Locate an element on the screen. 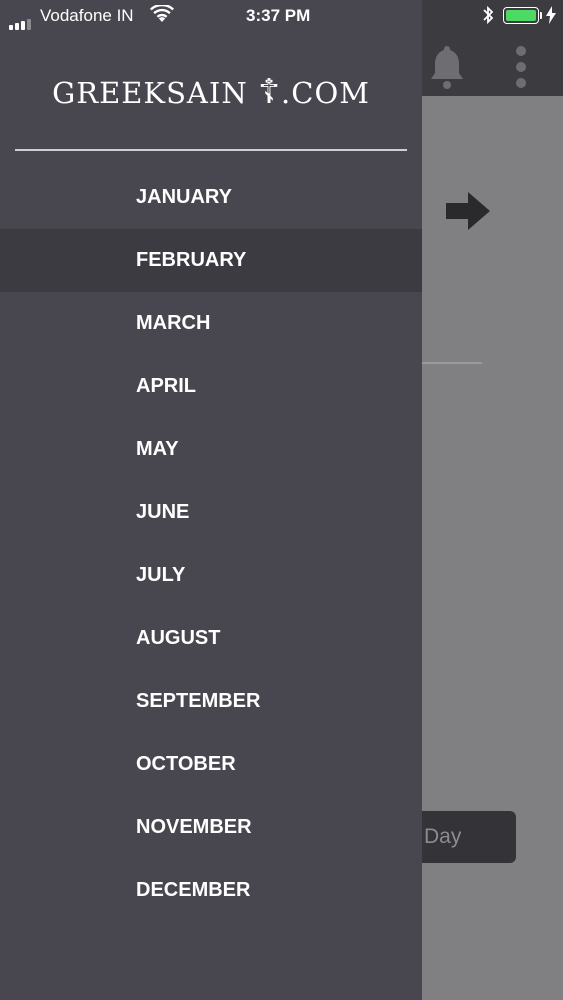 The image size is (563, 1000). menu-item-january: JANUARY is located at coordinates (211, 197).